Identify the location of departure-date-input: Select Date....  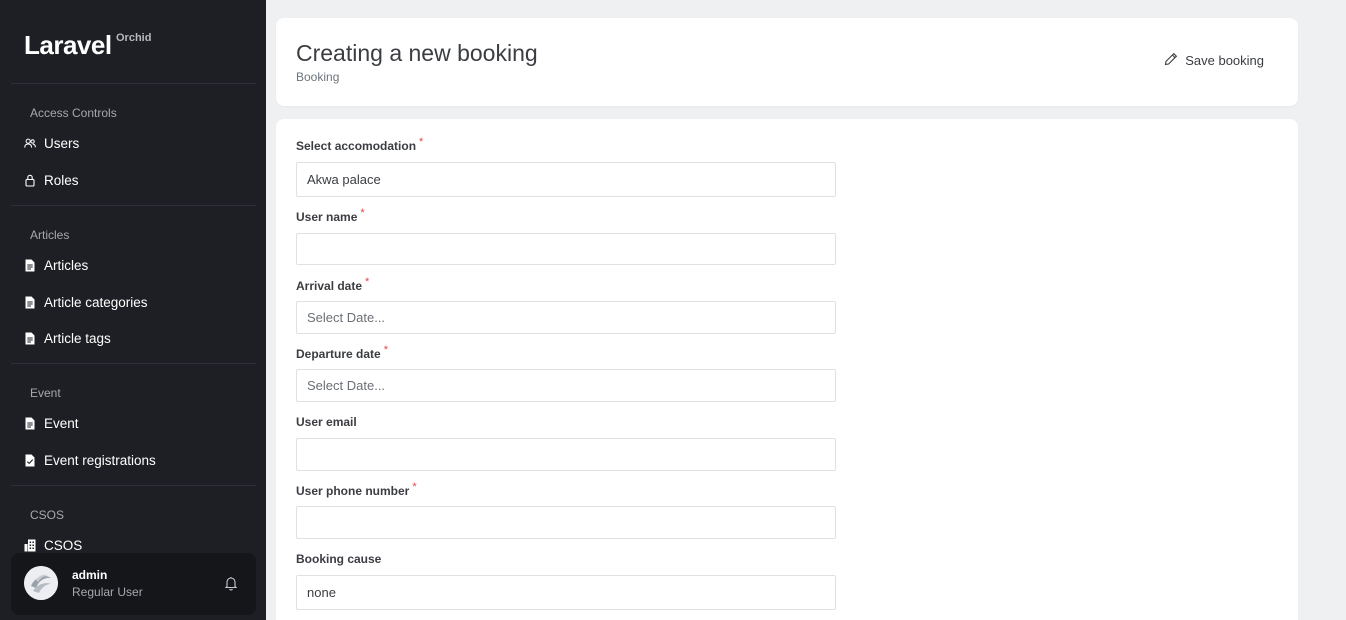
(566, 385).